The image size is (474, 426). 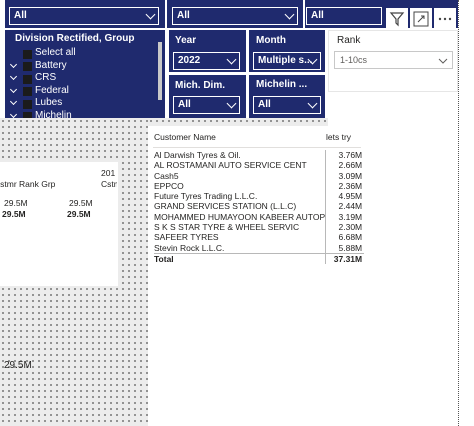 I want to click on table-row: EPPCO 2.36M, so click(x=259, y=186).